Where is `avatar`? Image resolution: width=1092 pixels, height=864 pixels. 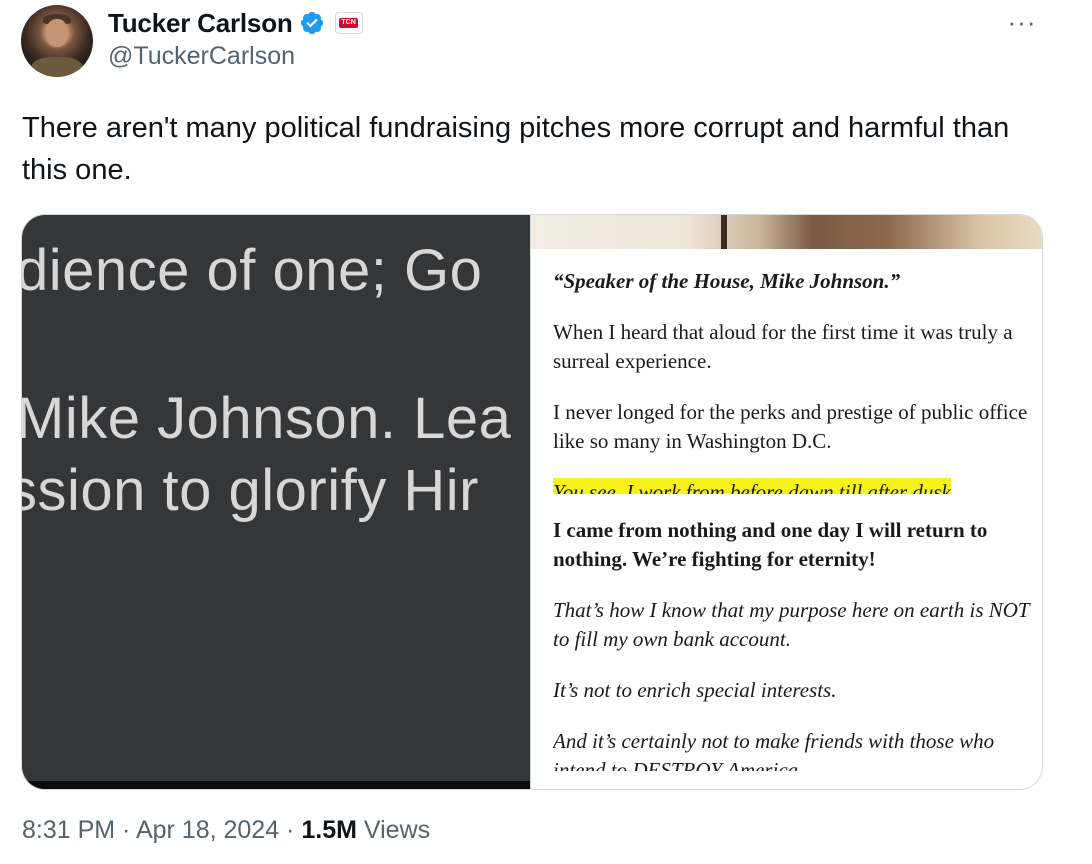 avatar is located at coordinates (57, 41).